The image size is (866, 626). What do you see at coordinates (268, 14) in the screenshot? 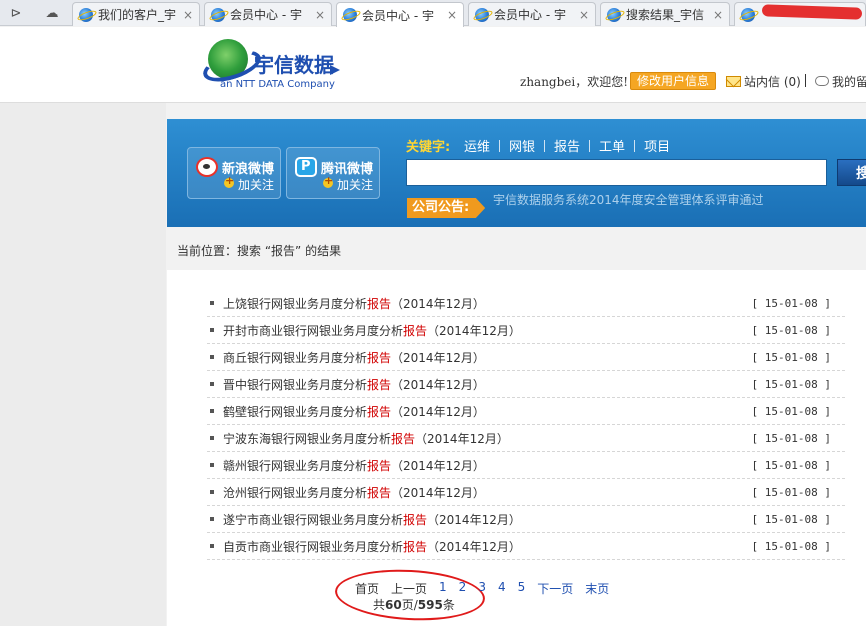
I see `tab-1: 会员中心 - 宇 ×` at bounding box center [268, 14].